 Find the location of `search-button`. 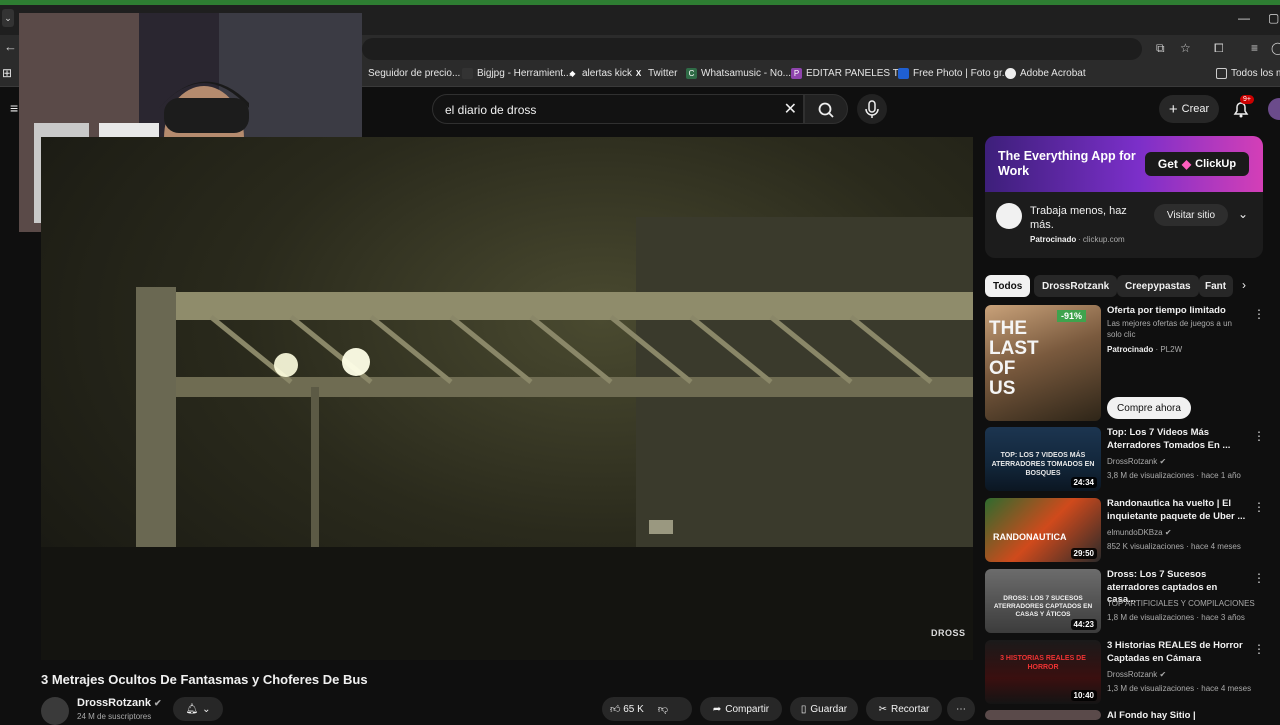

search-button is located at coordinates (826, 109).